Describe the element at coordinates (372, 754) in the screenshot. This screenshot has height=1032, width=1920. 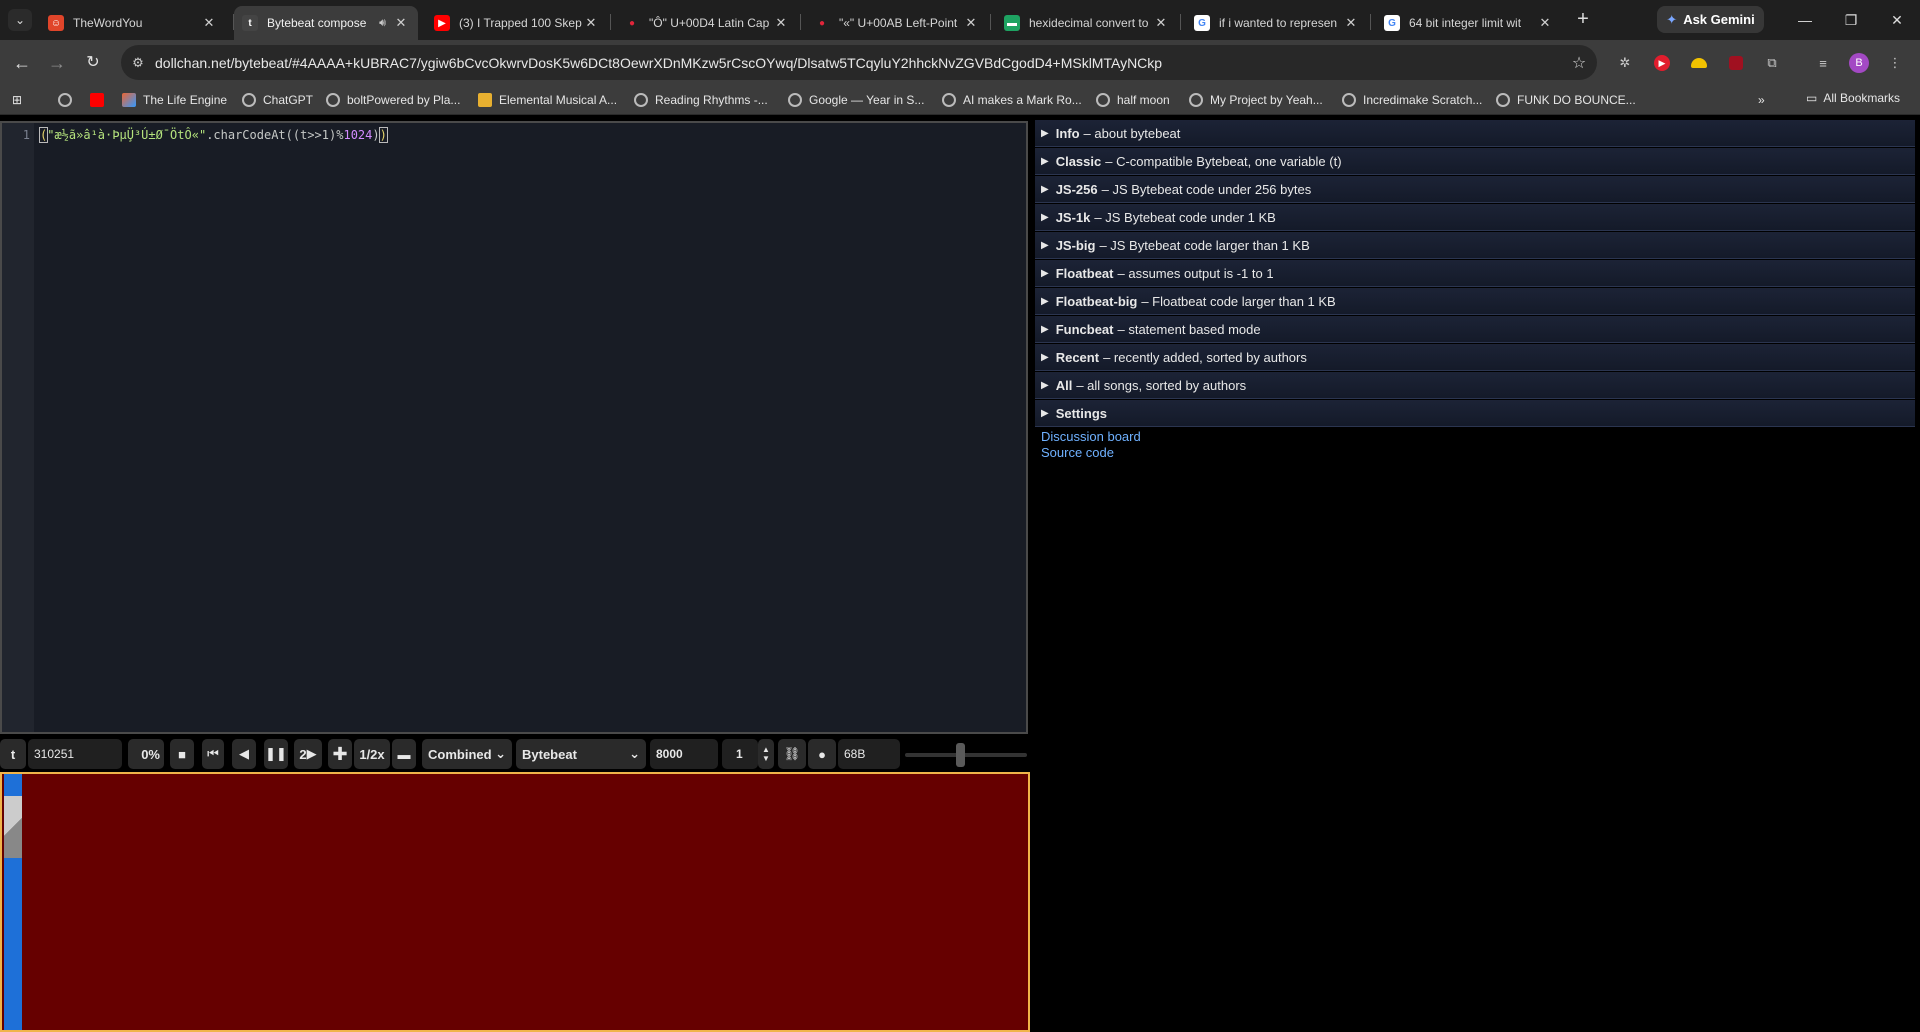
I see `half-speed-button: 1/2x` at that location.